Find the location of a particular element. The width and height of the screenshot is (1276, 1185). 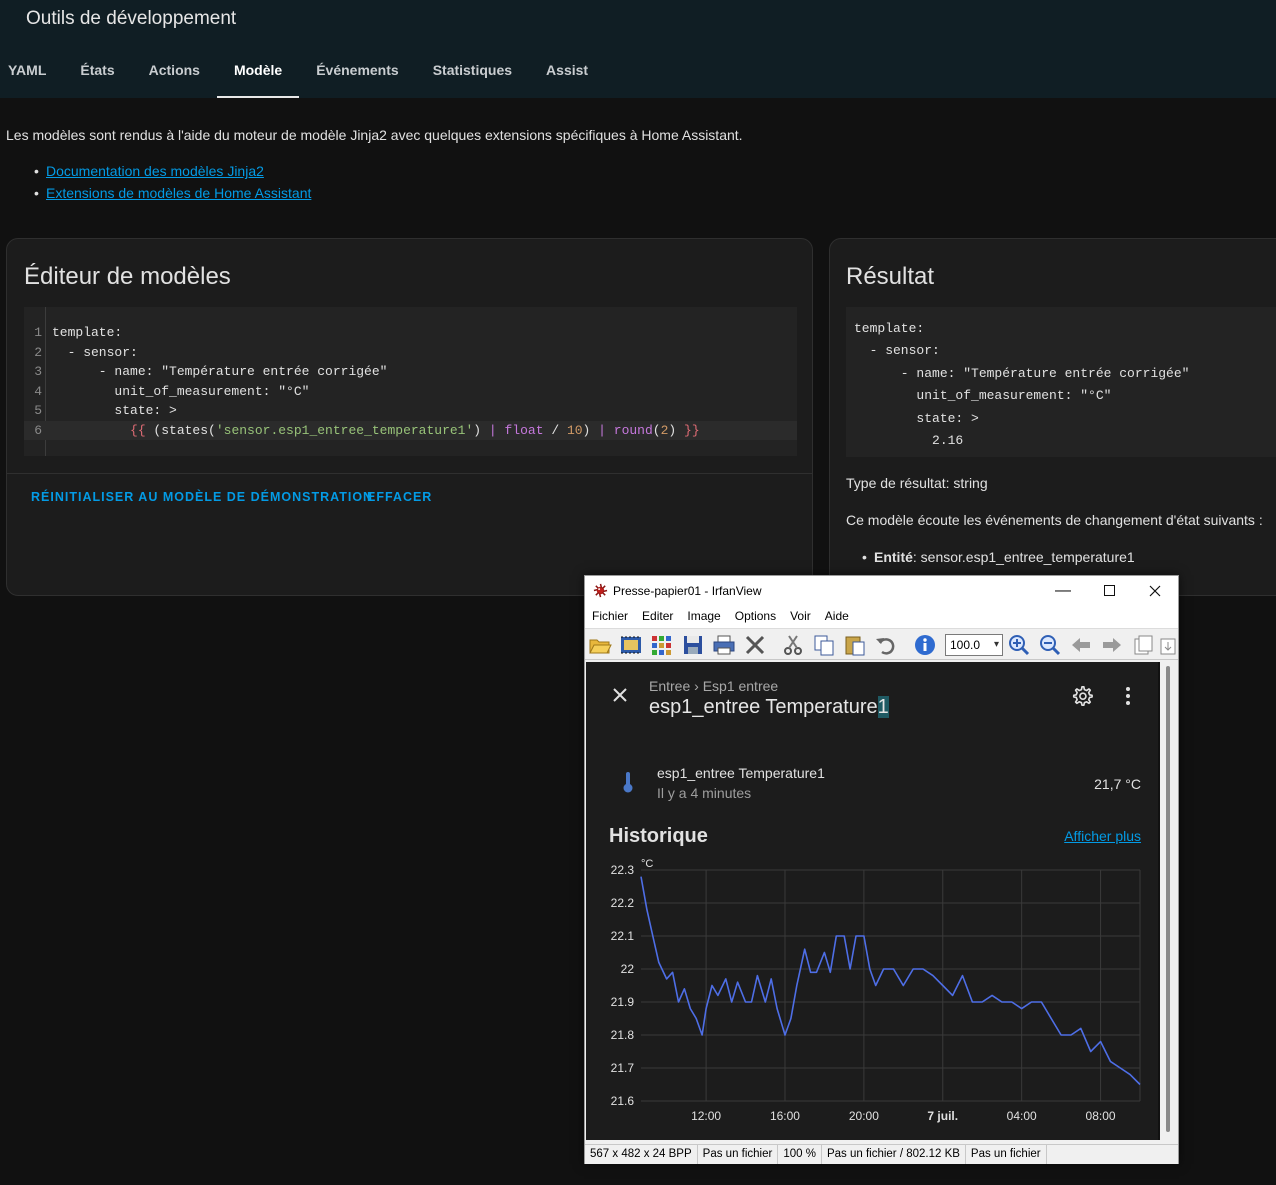

vertical-scrollbar is located at coordinates (1168, 901).